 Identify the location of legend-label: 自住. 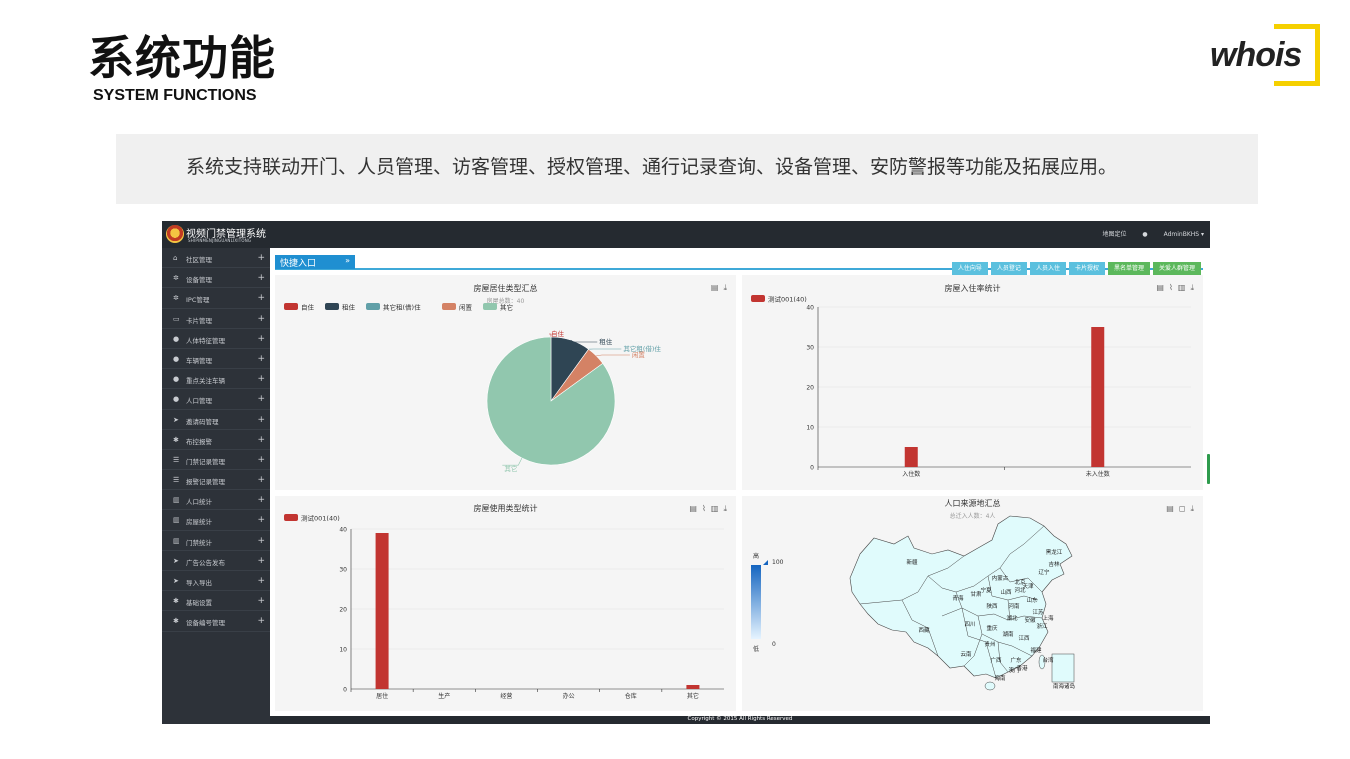
(308, 307).